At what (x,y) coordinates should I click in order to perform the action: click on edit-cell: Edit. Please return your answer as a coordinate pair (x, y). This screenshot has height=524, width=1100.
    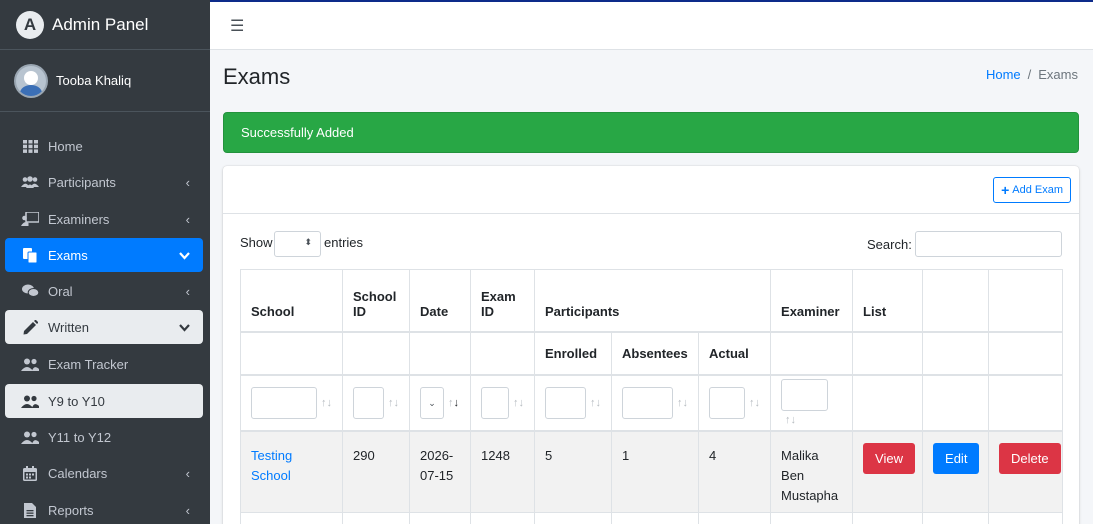
    Looking at the image, I should click on (956, 471).